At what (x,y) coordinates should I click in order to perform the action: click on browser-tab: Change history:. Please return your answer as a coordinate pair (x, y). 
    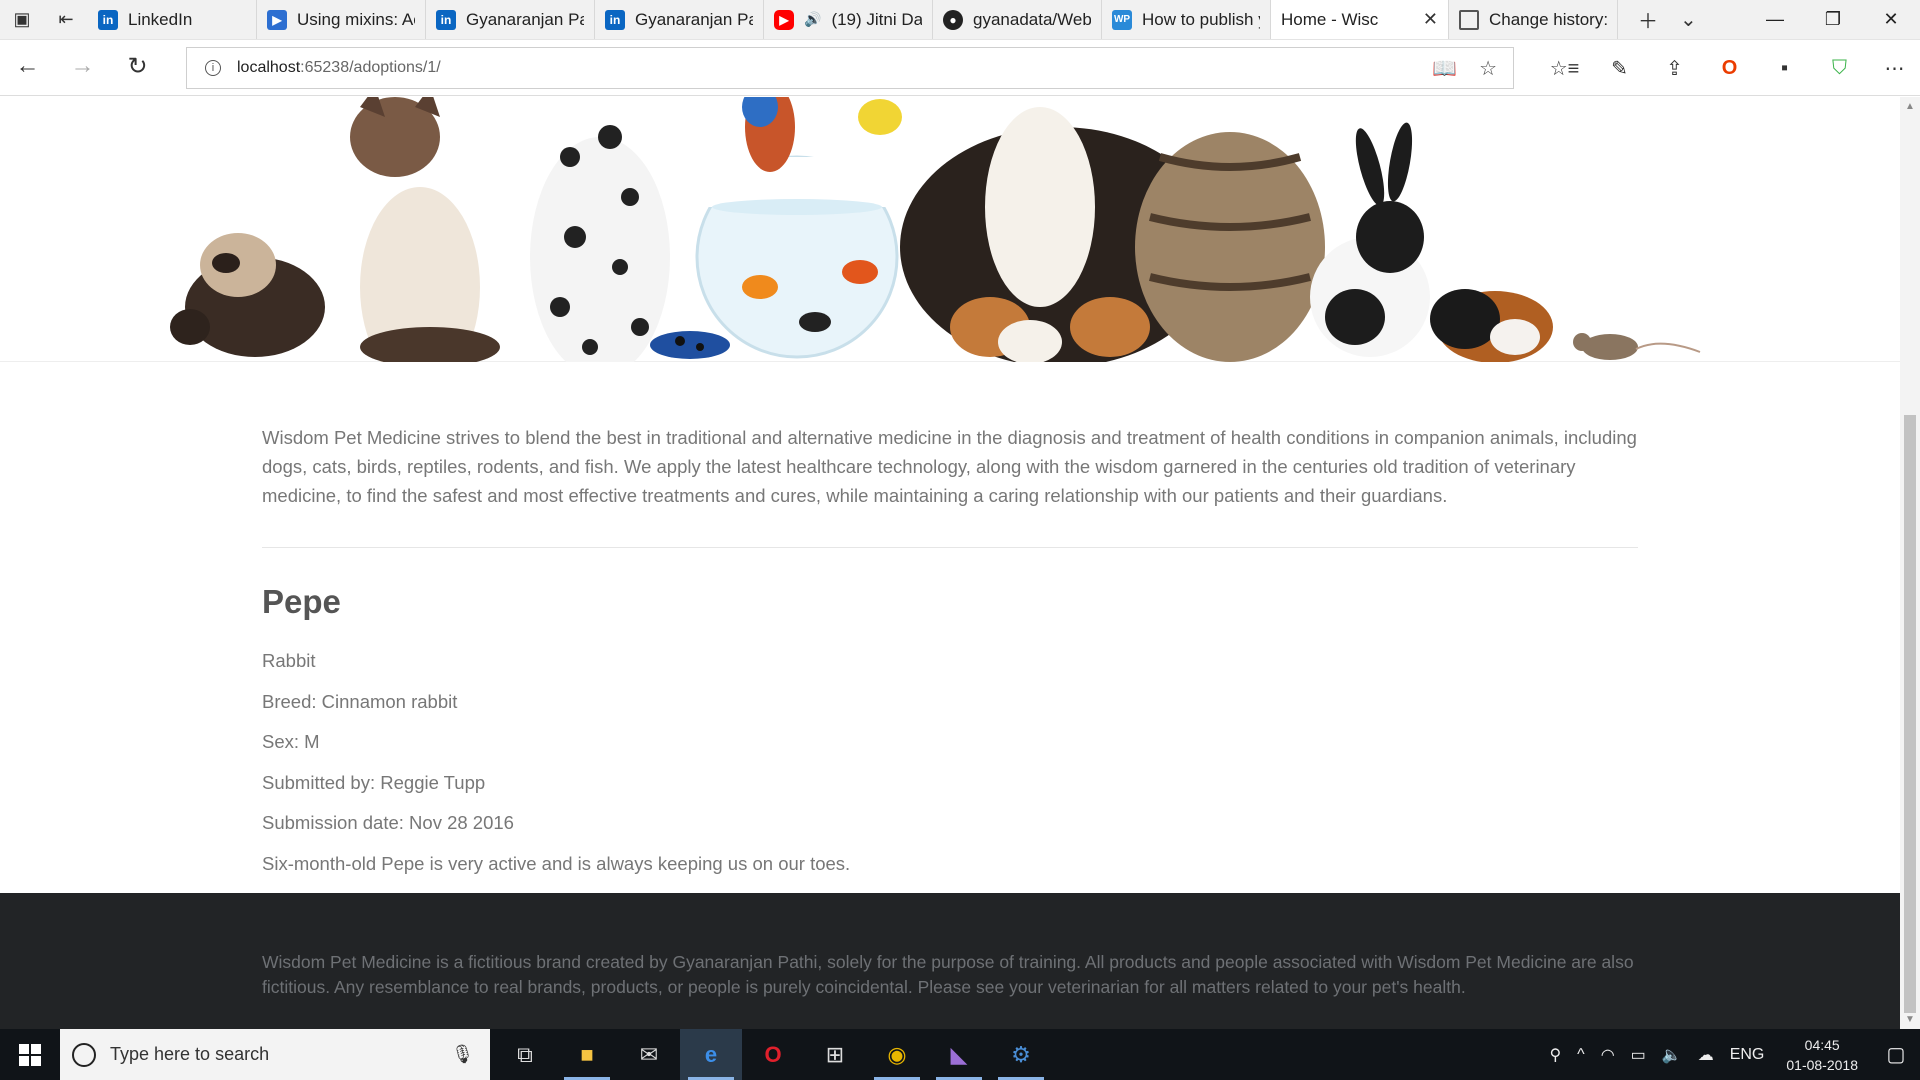
    Looking at the image, I should click on (1533, 19).